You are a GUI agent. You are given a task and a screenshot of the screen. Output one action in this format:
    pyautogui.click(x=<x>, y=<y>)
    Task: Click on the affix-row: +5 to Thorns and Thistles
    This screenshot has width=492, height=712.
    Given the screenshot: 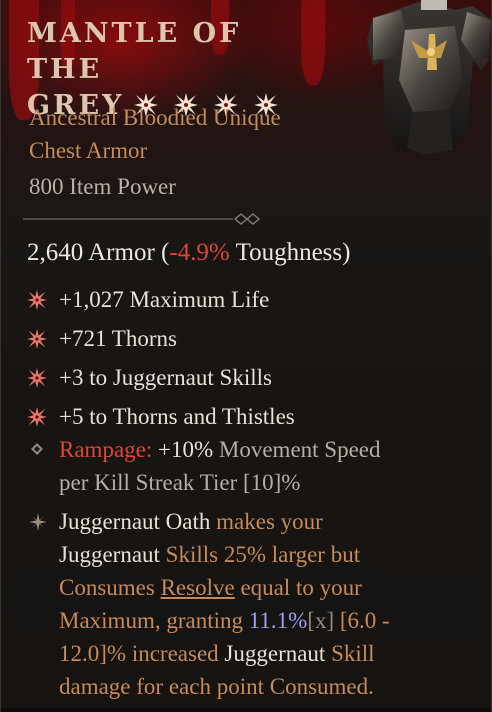 What is the action you would take?
    pyautogui.click(x=247, y=416)
    